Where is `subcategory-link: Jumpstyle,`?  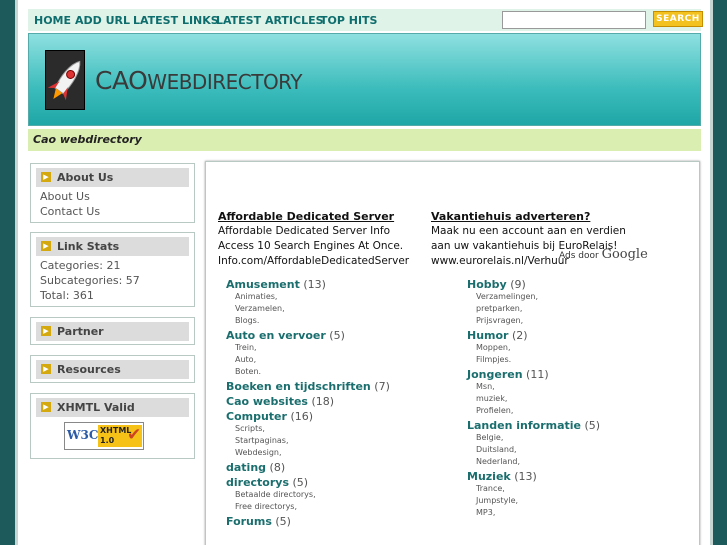 subcategory-link: Jumpstyle, is located at coordinates (581, 501).